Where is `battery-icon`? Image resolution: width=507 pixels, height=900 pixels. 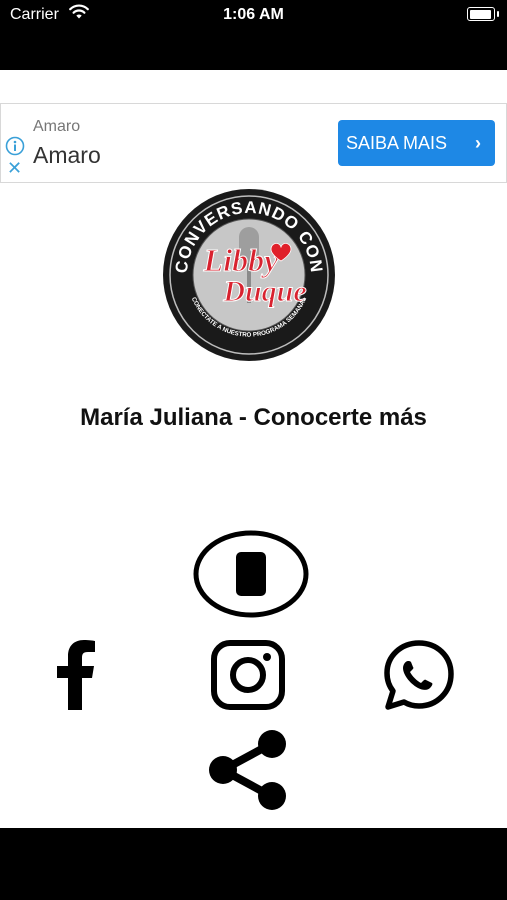 battery-icon is located at coordinates (483, 14).